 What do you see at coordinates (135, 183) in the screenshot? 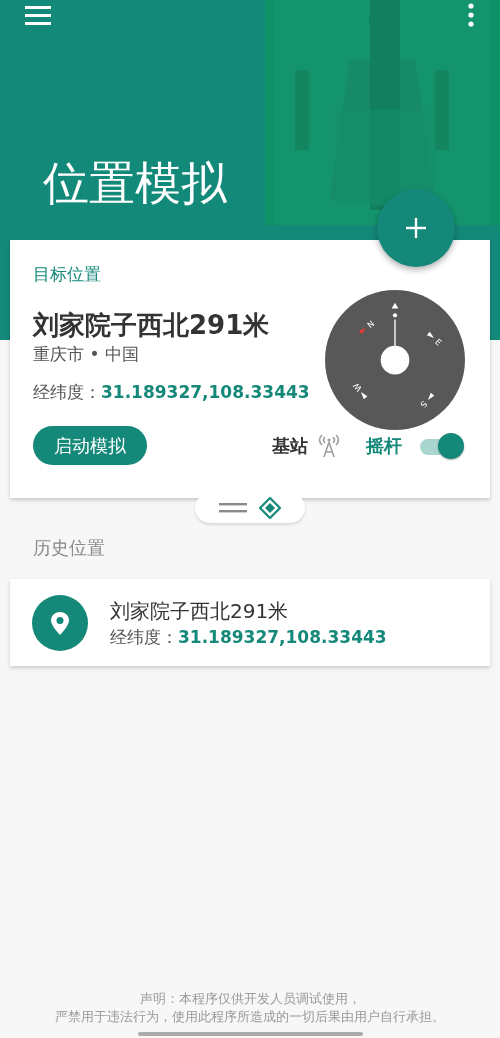
I see `page-title: 位置模拟` at bounding box center [135, 183].